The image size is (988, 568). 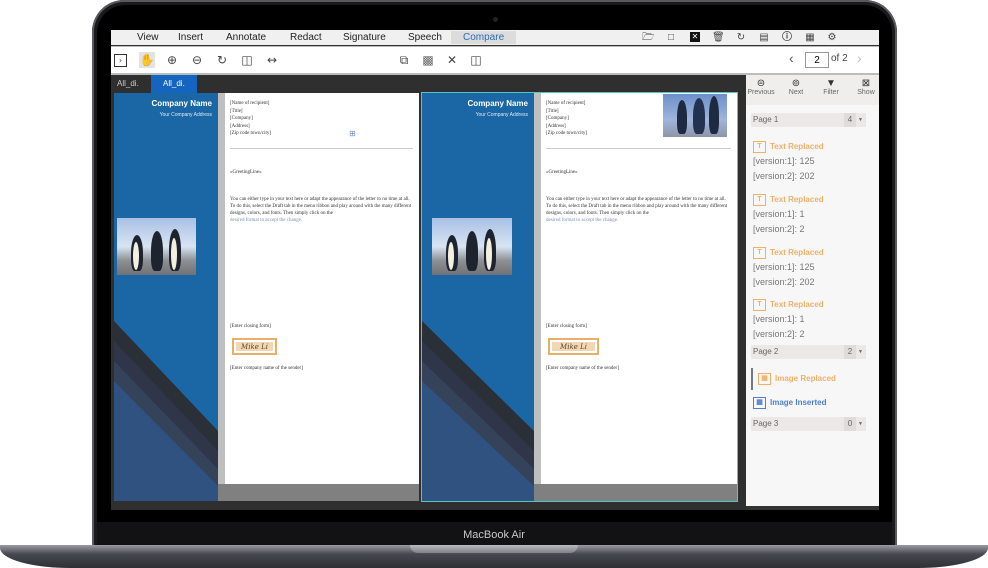 I want to click on page-navigator: ‹ of 2 ›, so click(x=828, y=59).